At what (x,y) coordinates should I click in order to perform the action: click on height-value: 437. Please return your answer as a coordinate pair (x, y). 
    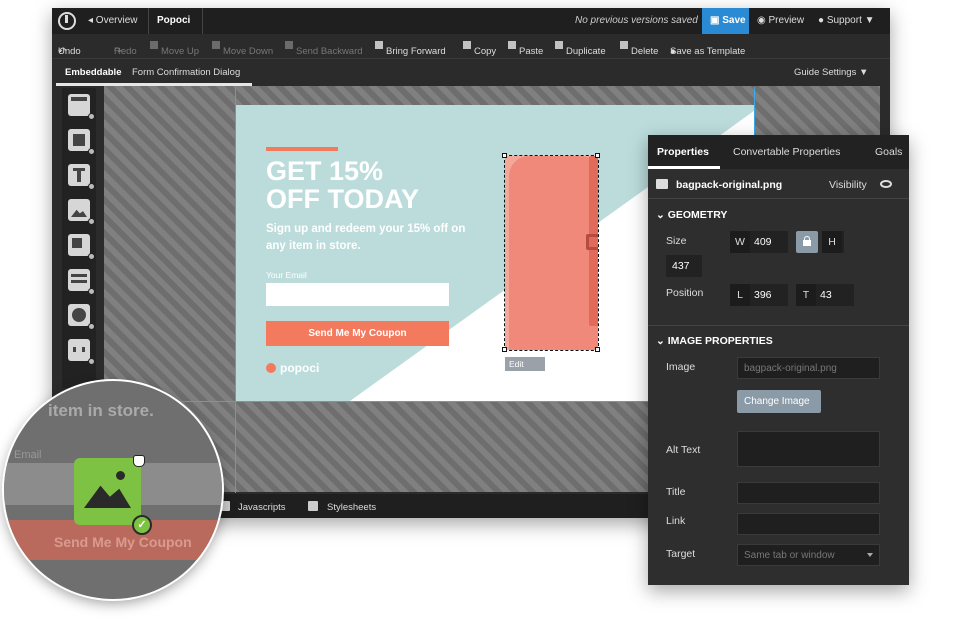
    Looking at the image, I should click on (681, 266).